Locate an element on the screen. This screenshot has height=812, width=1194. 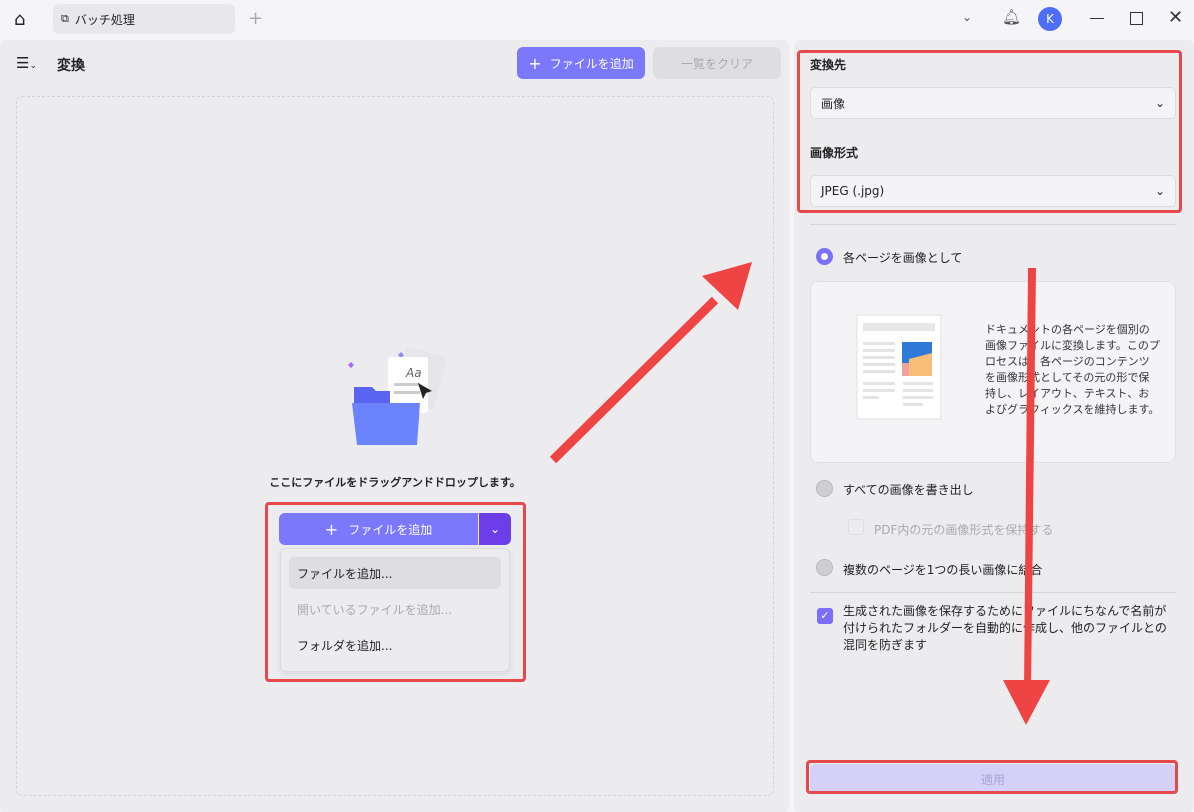
radio-extract-images is located at coordinates (824, 488).